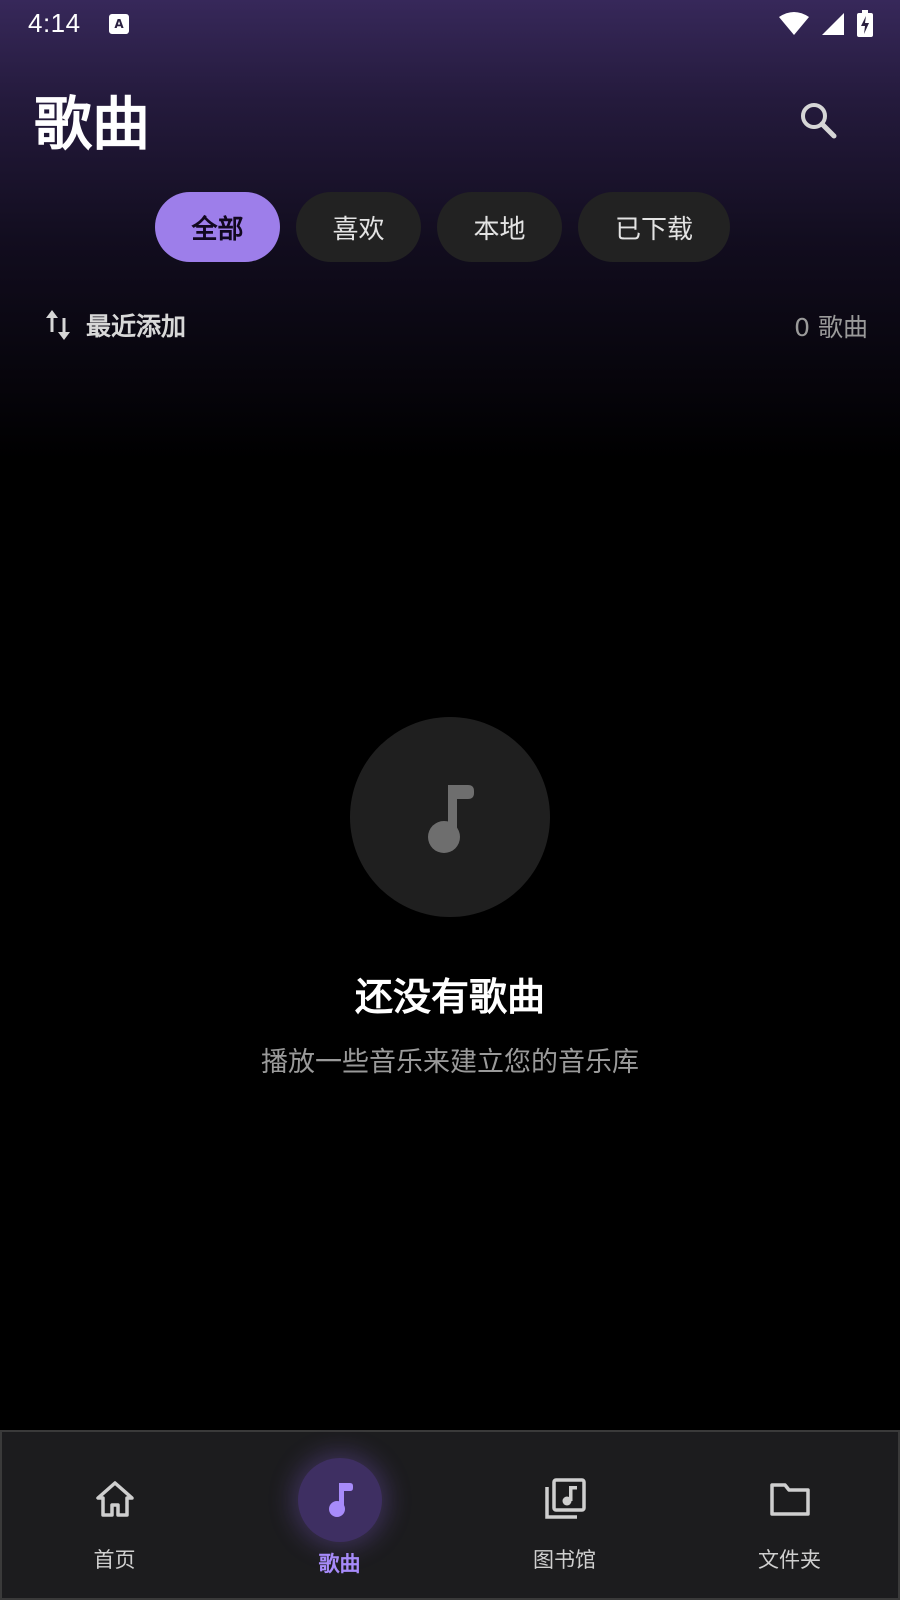 Image resolution: width=900 pixels, height=1600 pixels. I want to click on filter-chip-label: 喜欢, so click(358, 229).